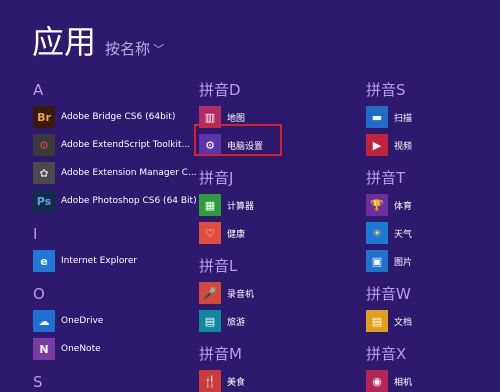 This screenshot has width=500, height=392. Describe the element at coordinates (388, 294) in the screenshot. I see `group-header-col3-2: 拼音W` at that location.